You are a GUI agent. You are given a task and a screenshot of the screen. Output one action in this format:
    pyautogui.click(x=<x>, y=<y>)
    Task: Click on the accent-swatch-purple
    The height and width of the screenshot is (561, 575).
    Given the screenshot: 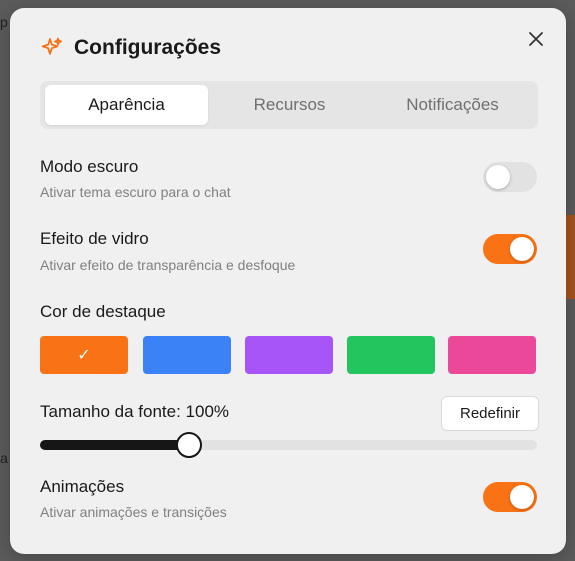 What is the action you would take?
    pyautogui.click(x=289, y=355)
    